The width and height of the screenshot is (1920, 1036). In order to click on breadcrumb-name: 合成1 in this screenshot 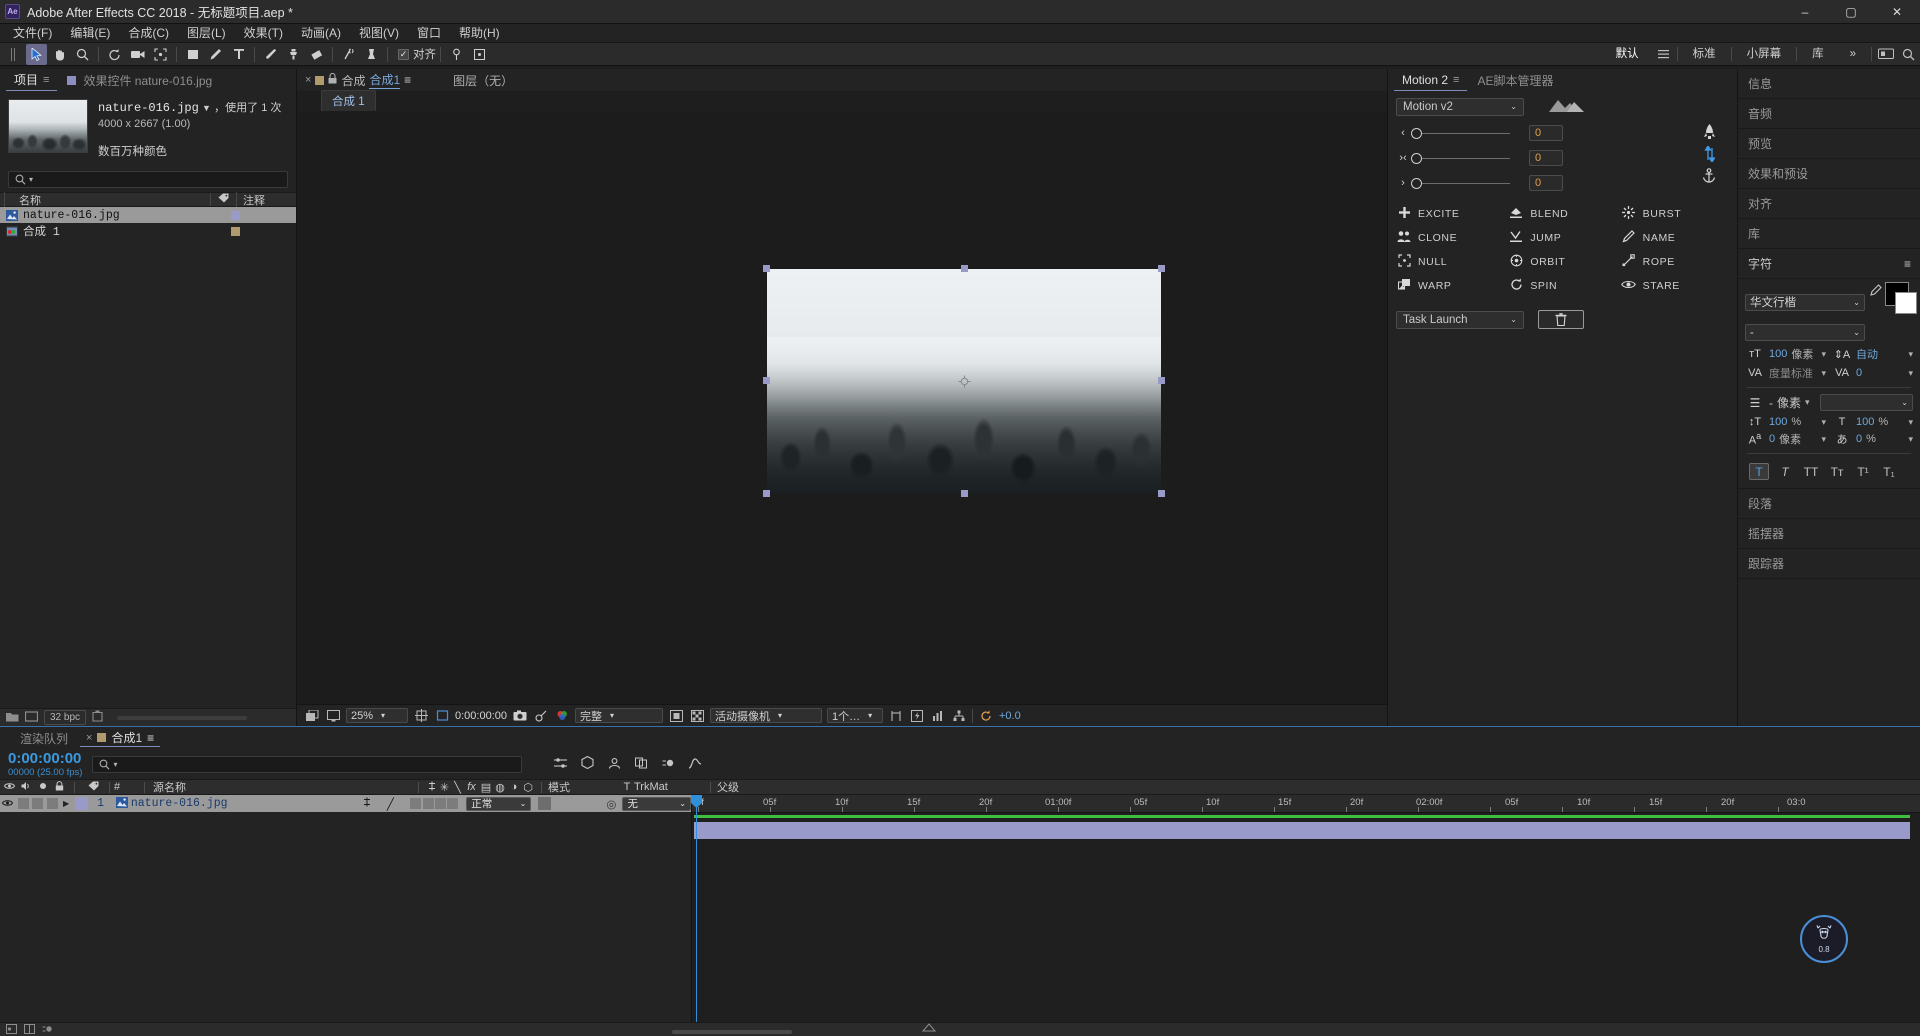, I will do `click(385, 80)`.